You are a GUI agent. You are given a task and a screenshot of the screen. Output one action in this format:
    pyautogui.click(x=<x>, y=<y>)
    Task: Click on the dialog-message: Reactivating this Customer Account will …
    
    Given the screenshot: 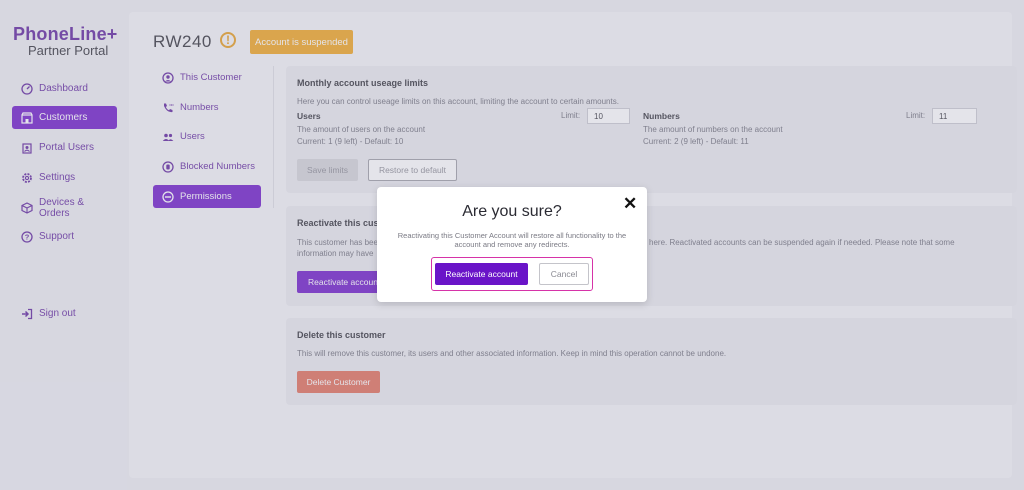 What is the action you would take?
    pyautogui.click(x=512, y=240)
    